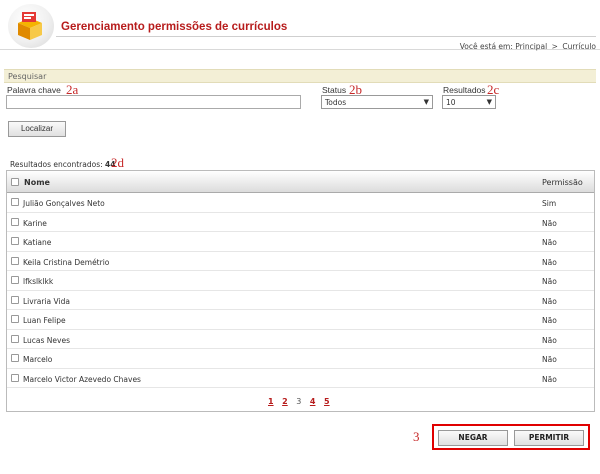  What do you see at coordinates (549, 438) in the screenshot?
I see `allow-button: PERMITIR` at bounding box center [549, 438].